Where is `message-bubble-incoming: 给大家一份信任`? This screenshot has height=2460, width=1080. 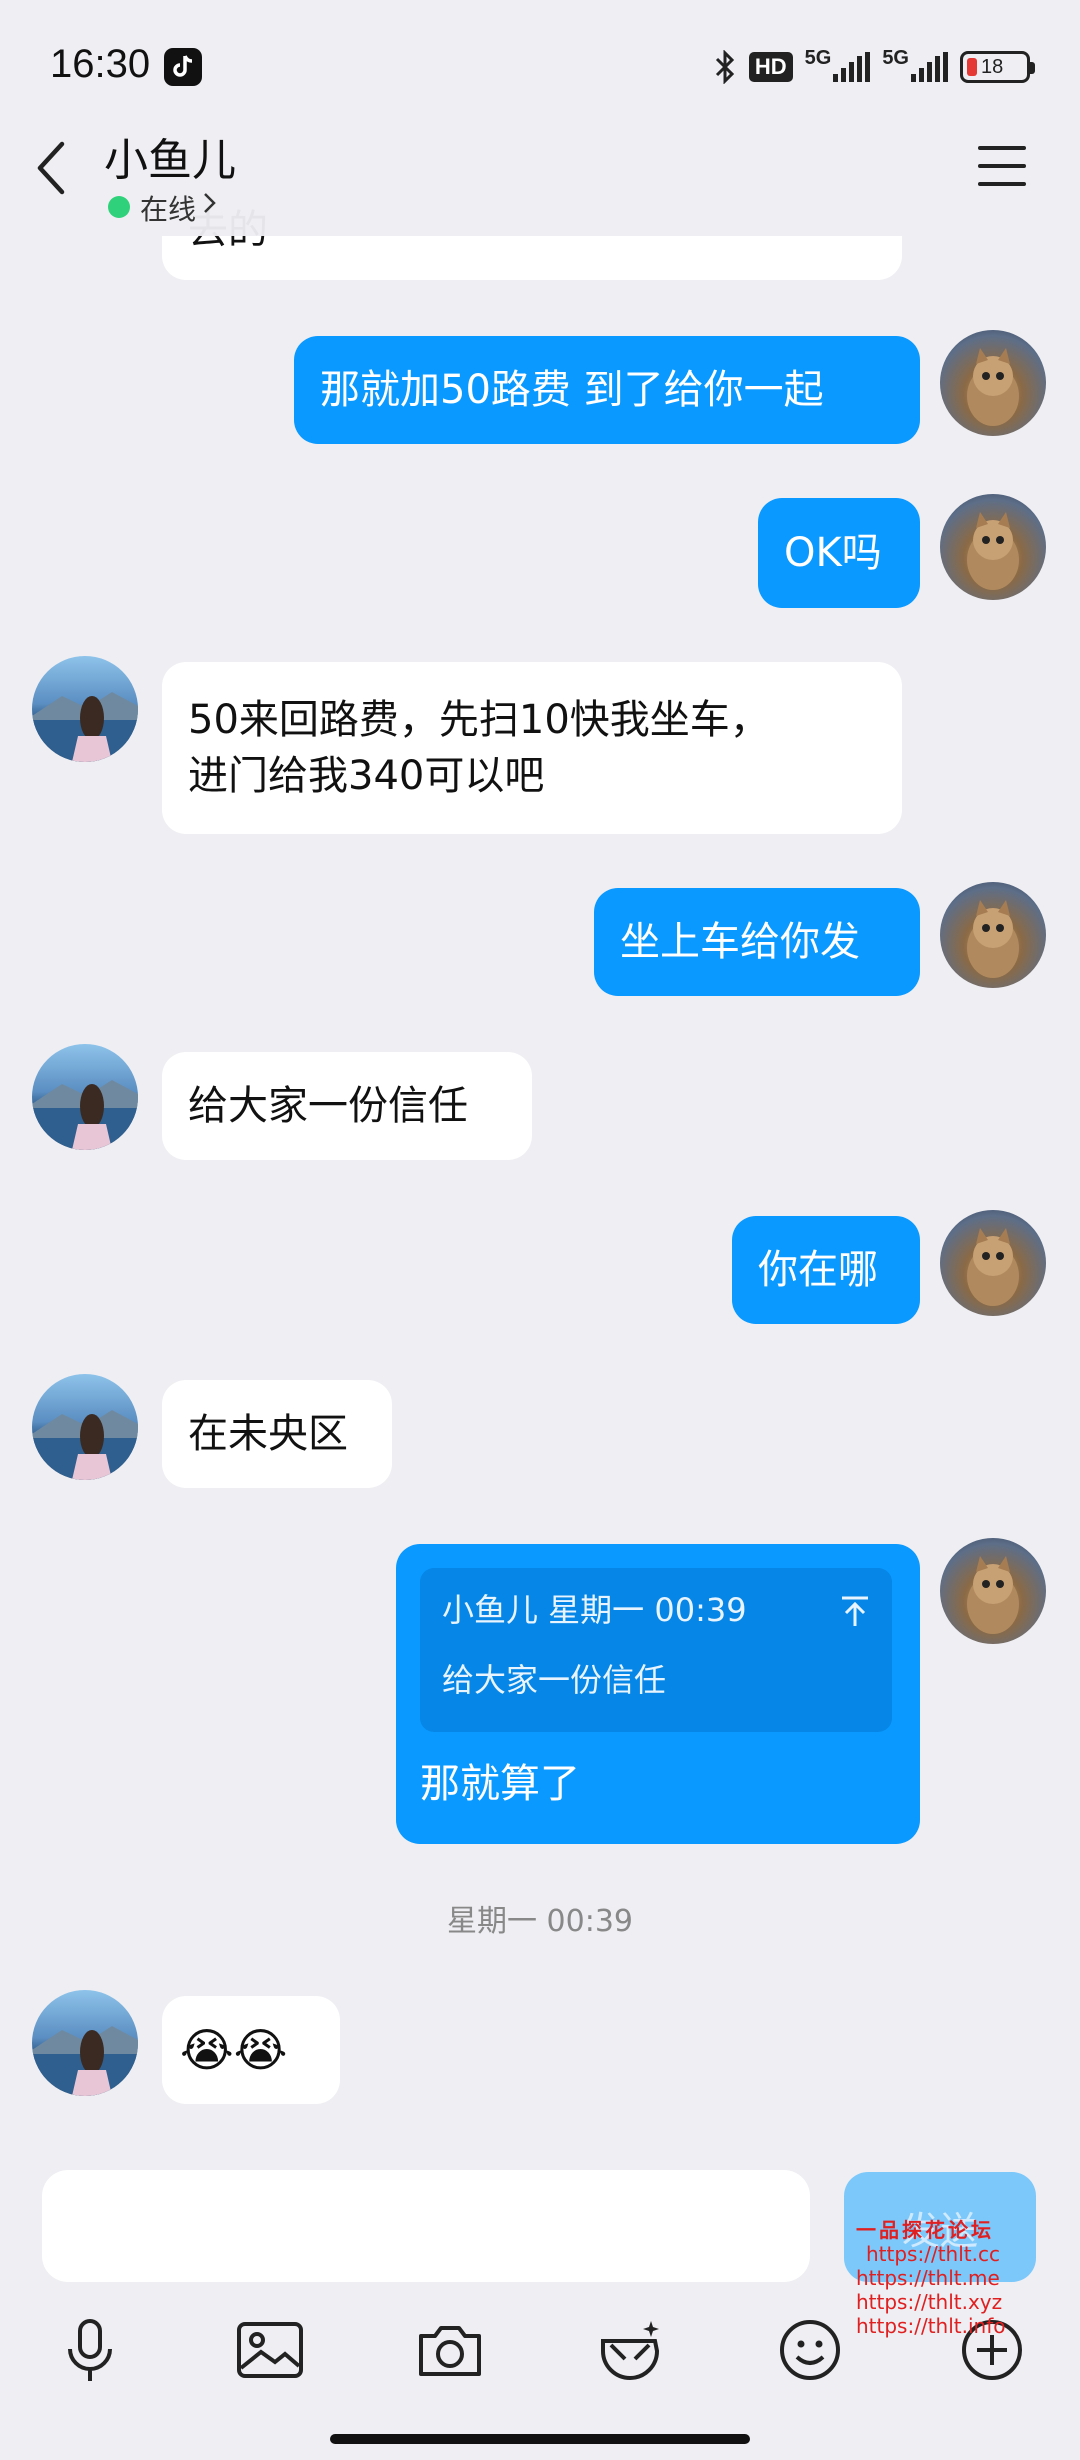 message-bubble-incoming: 给大家一份信任 is located at coordinates (347, 1106).